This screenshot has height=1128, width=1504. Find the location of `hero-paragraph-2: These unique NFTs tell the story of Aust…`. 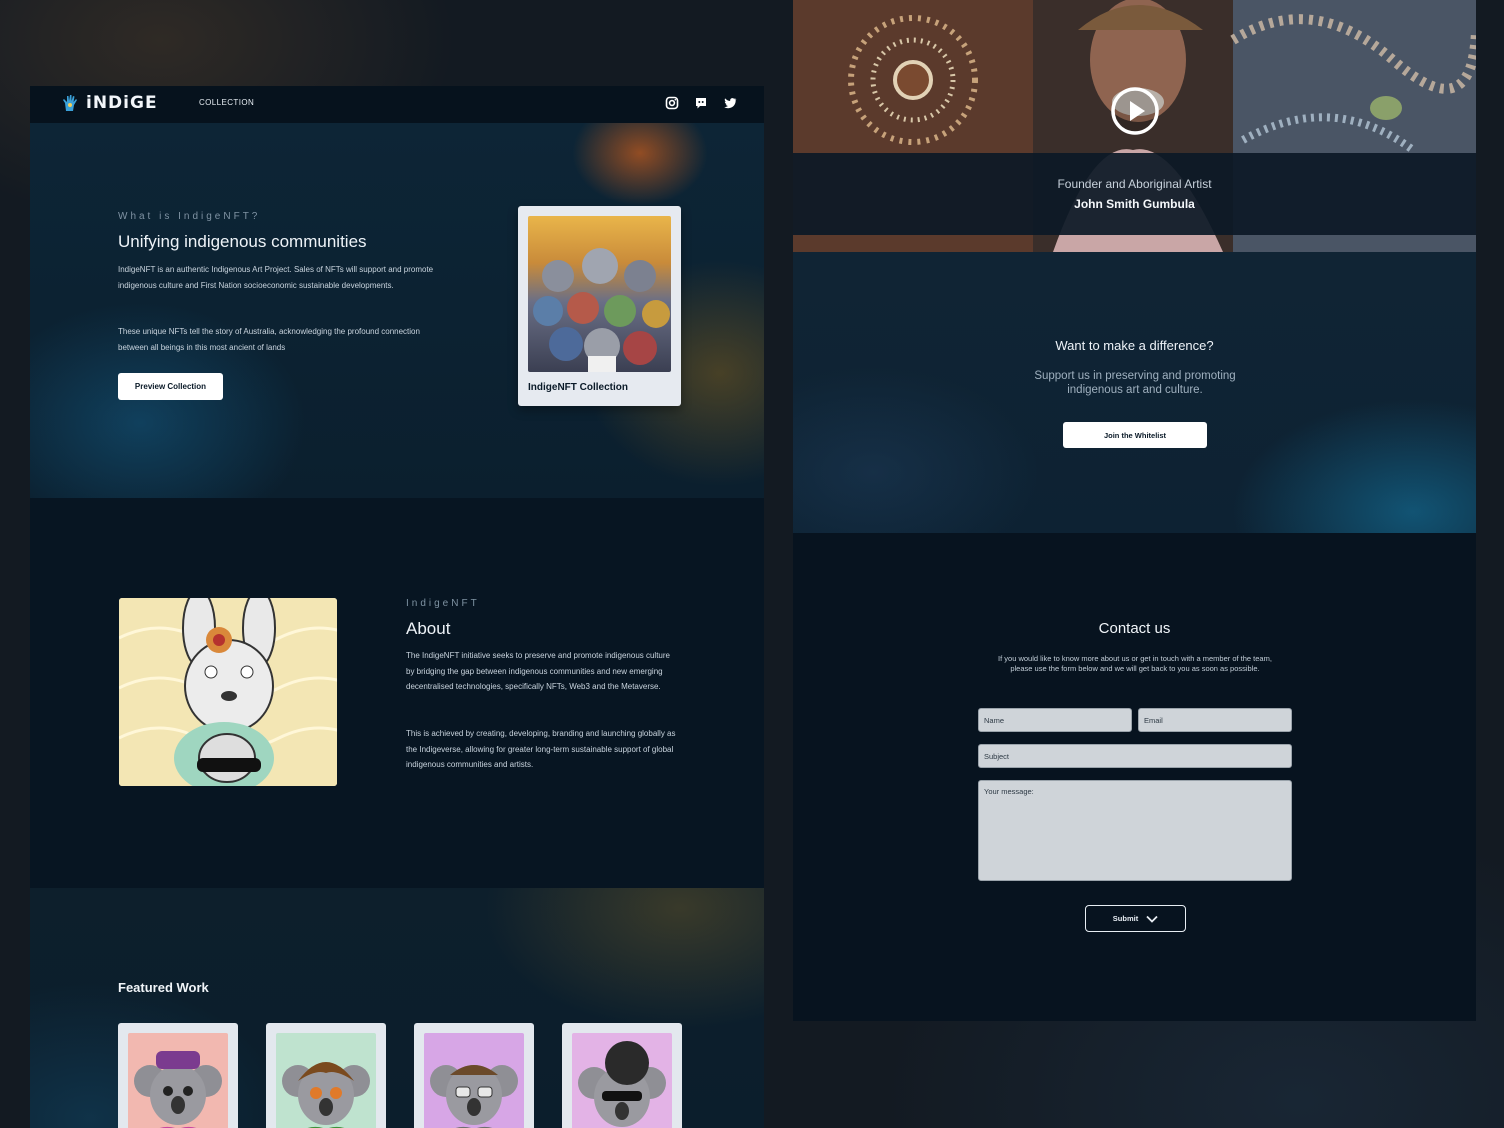

hero-paragraph-2: These unique NFTs tell the story of Aust… is located at coordinates (269, 339).